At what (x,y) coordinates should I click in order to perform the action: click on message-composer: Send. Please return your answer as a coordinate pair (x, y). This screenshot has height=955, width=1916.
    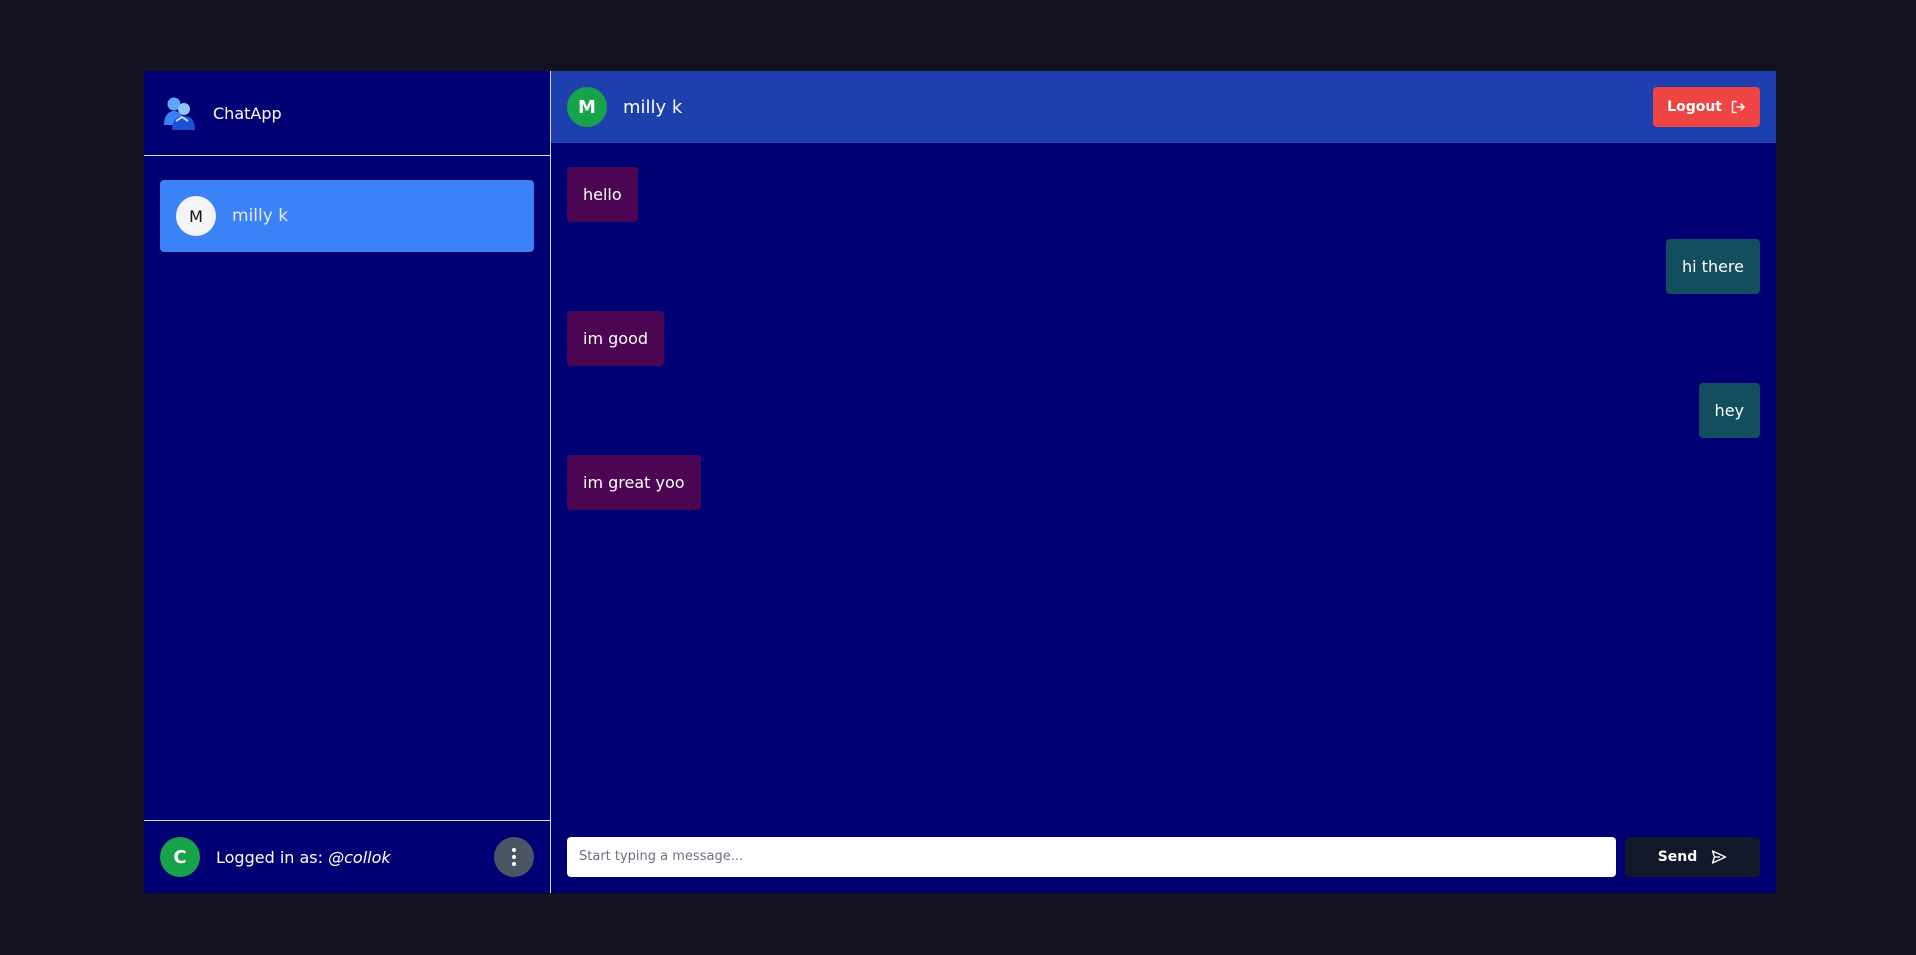
    Looking at the image, I should click on (1163, 856).